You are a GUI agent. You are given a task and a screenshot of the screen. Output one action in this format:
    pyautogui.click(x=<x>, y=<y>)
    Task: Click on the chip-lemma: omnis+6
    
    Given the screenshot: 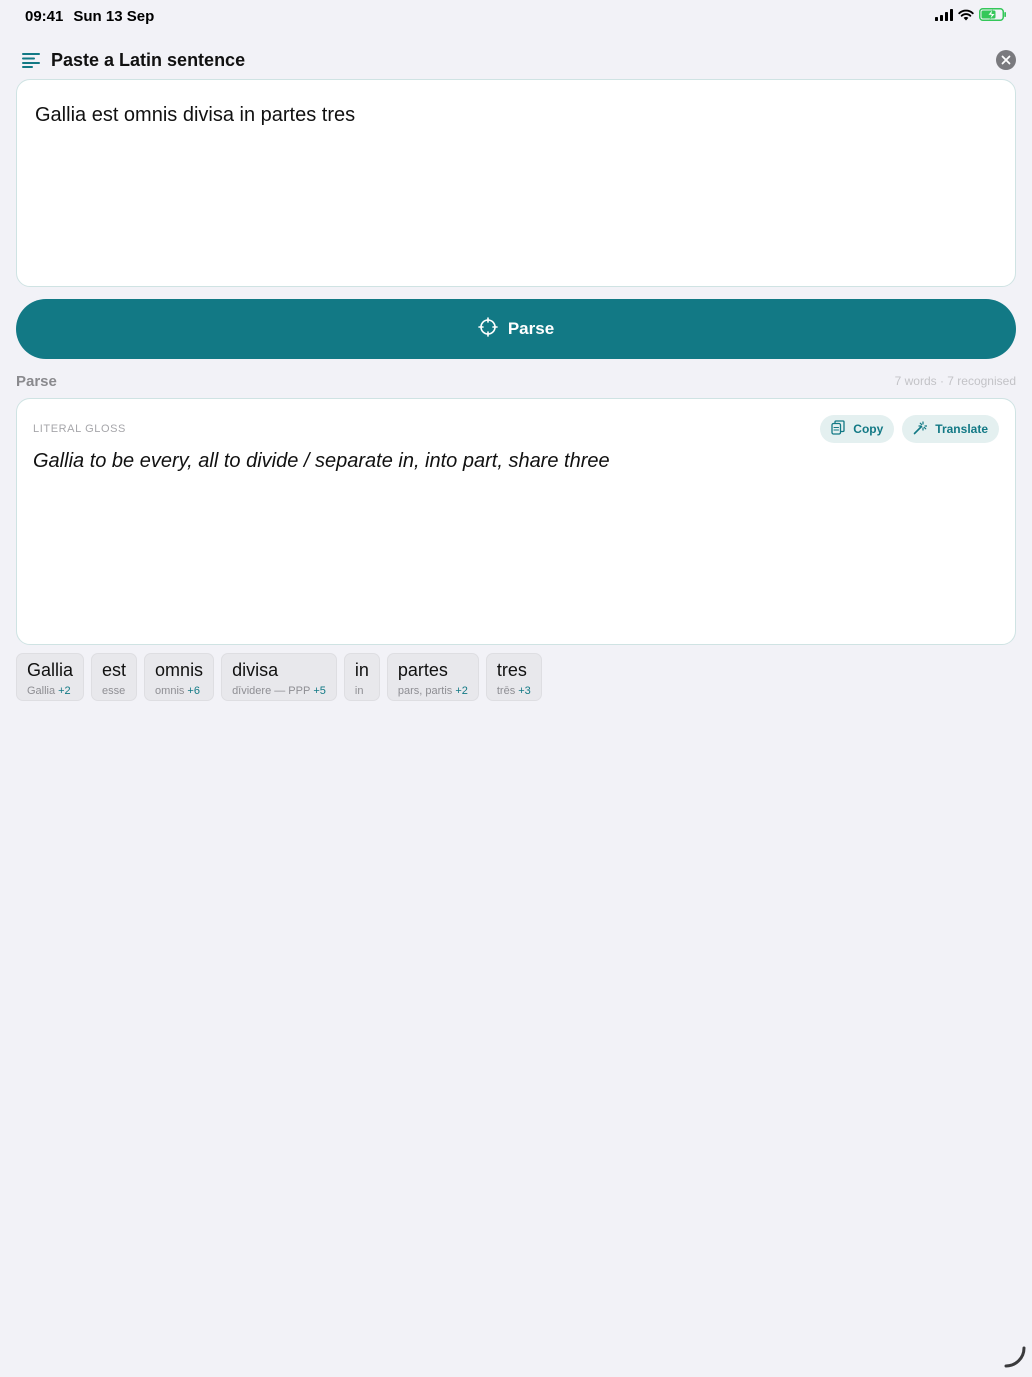 What is the action you would take?
    pyautogui.click(x=177, y=691)
    